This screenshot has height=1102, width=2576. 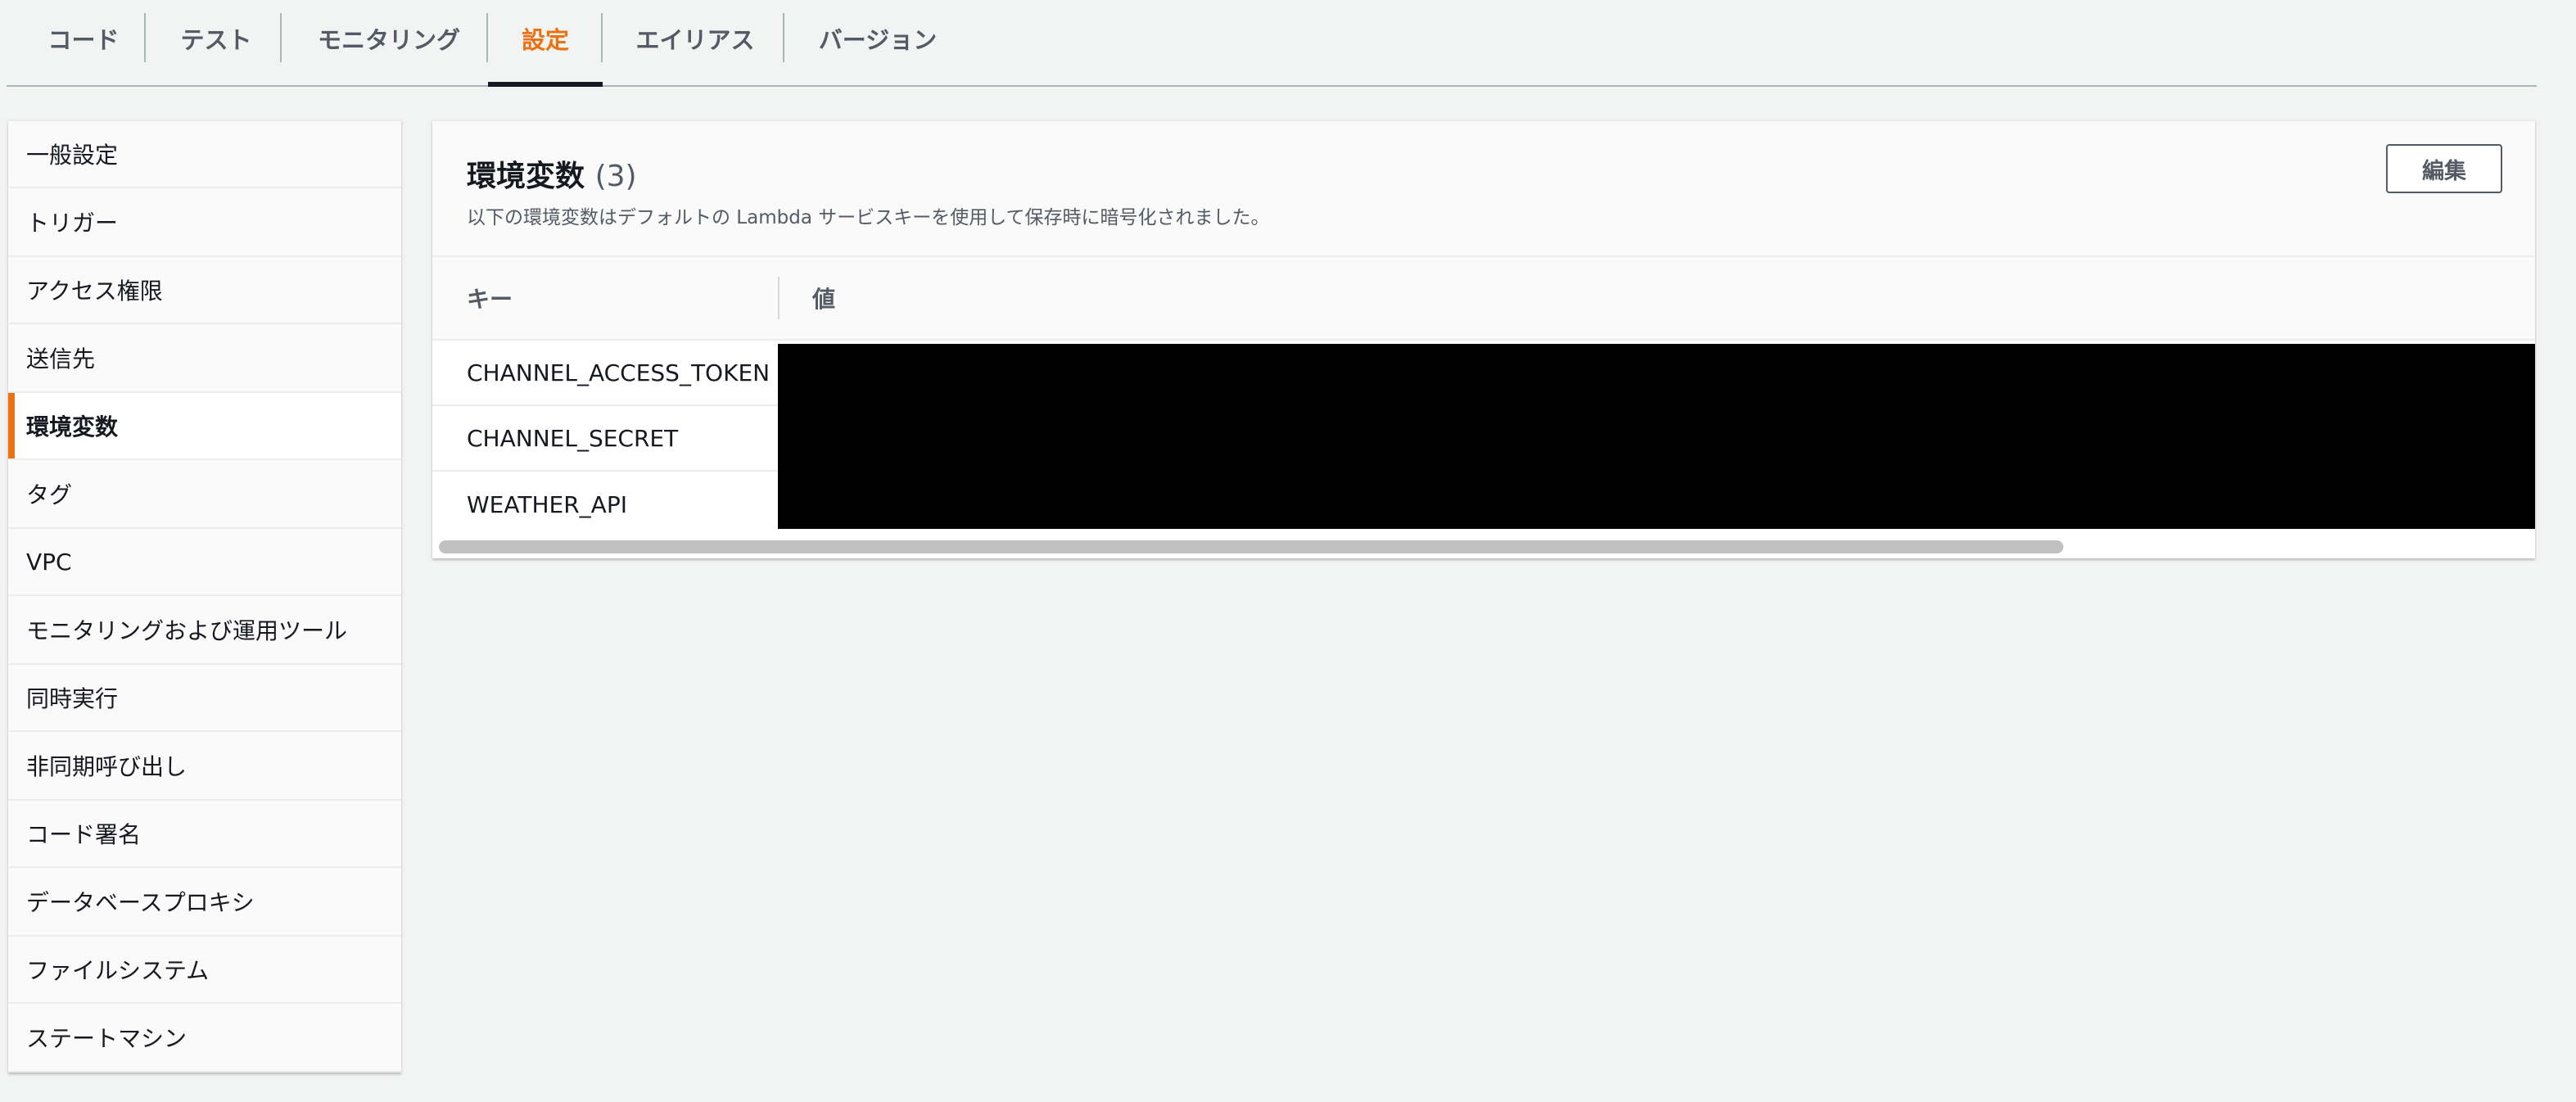 What do you see at coordinates (204, 222) in the screenshot?
I see `sidebar-item-triggers: トリガー` at bounding box center [204, 222].